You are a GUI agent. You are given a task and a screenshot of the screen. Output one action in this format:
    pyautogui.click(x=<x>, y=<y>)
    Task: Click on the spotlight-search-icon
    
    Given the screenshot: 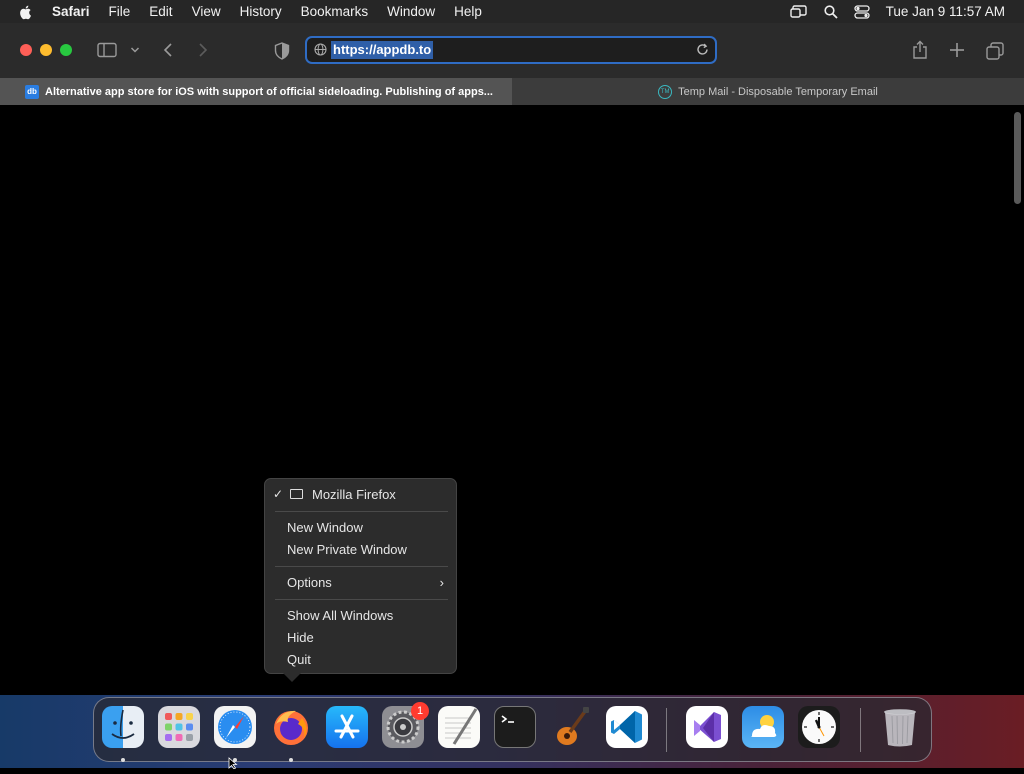 What is the action you would take?
    pyautogui.click(x=831, y=11)
    